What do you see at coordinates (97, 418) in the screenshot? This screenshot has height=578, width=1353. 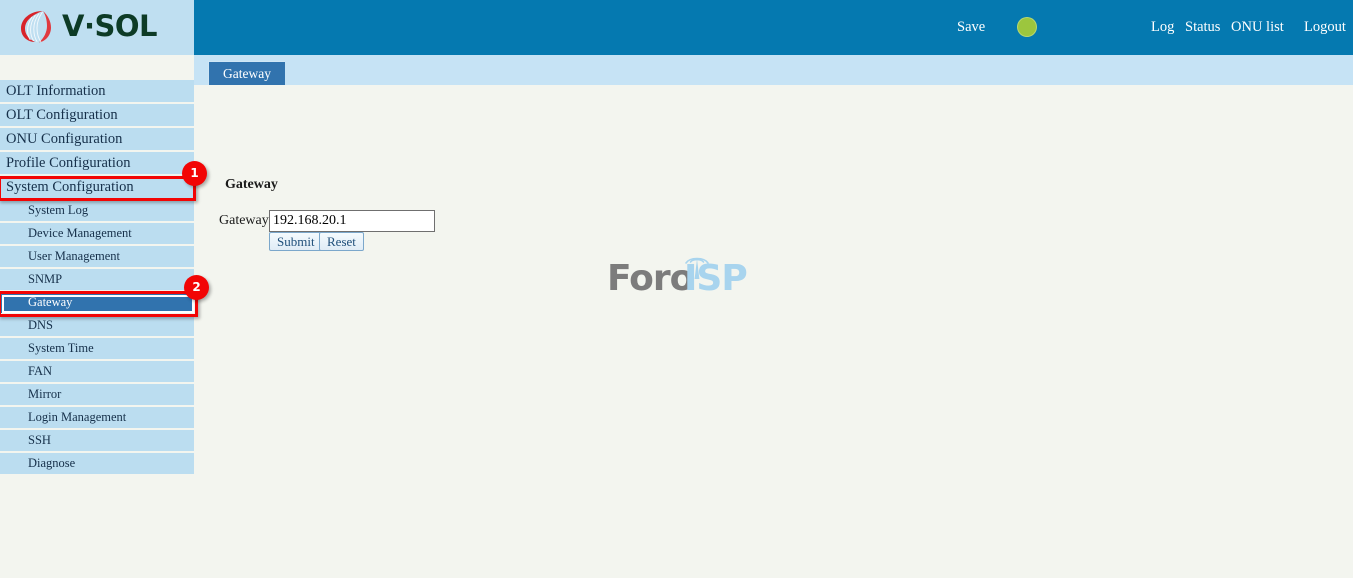 I see `sidebar-item-login-management: Login Management` at bounding box center [97, 418].